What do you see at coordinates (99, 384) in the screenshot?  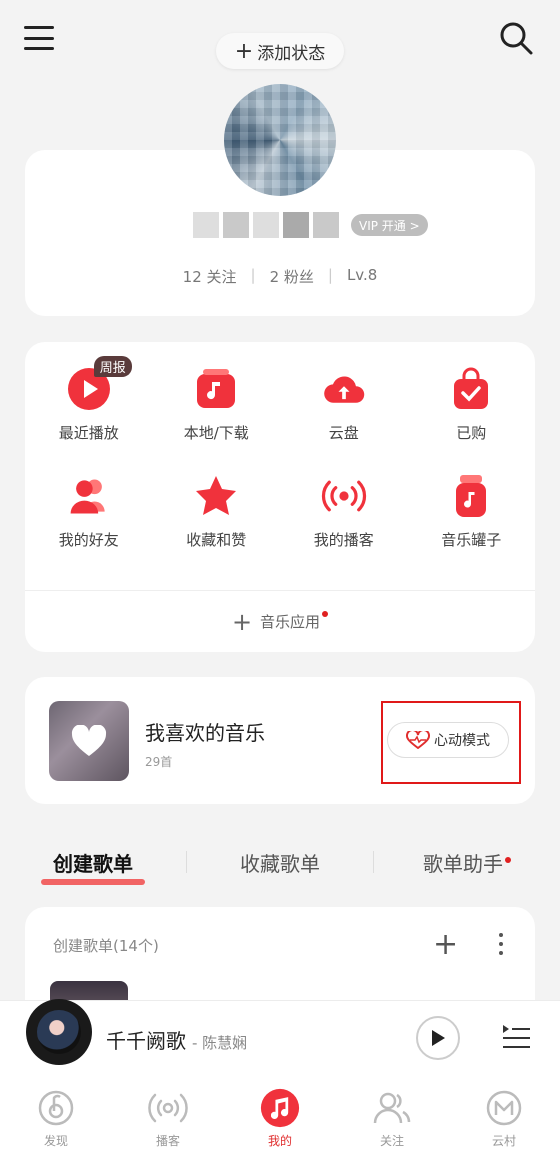 I see `play-circle-icon: 周报` at bounding box center [99, 384].